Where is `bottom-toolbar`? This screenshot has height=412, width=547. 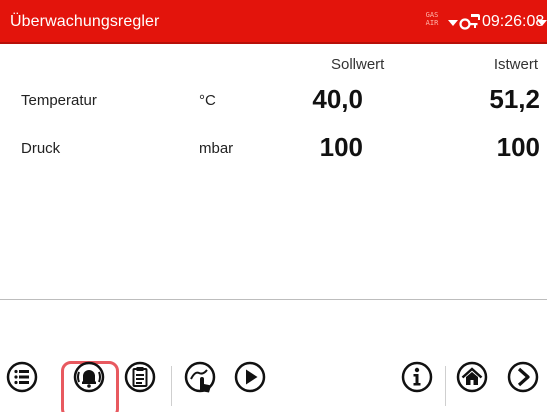
bottom-toolbar is located at coordinates (273, 386).